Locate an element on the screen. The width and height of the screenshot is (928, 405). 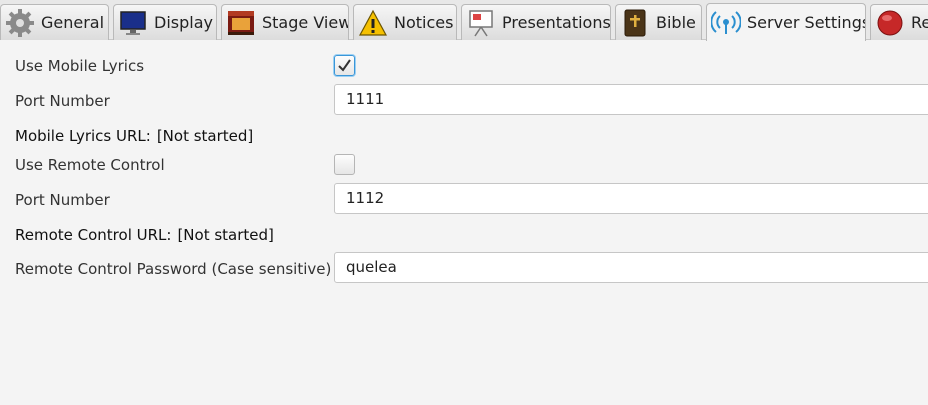
monitor-icon is located at coordinates (133, 22).